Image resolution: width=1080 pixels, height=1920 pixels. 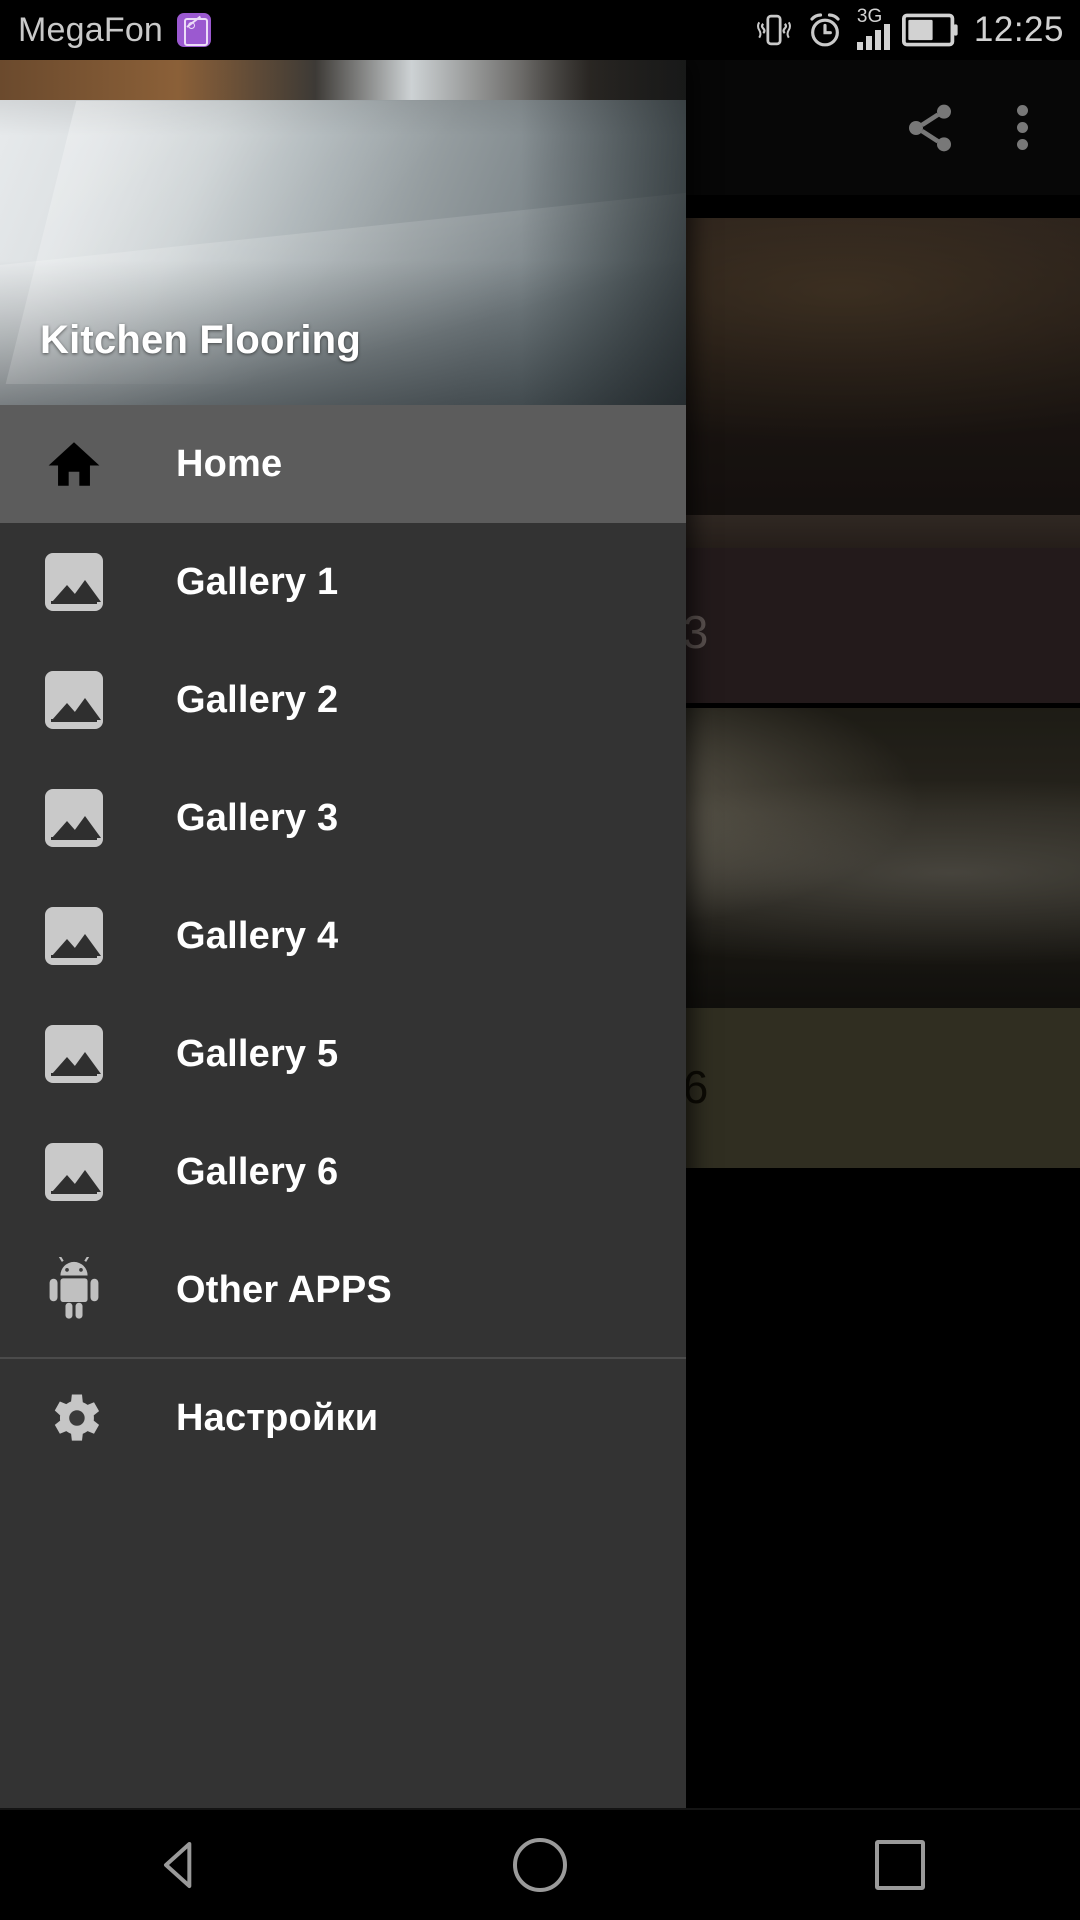 What do you see at coordinates (343, 1172) in the screenshot?
I see `sidebar-item-gallery-6: Gallery 6` at bounding box center [343, 1172].